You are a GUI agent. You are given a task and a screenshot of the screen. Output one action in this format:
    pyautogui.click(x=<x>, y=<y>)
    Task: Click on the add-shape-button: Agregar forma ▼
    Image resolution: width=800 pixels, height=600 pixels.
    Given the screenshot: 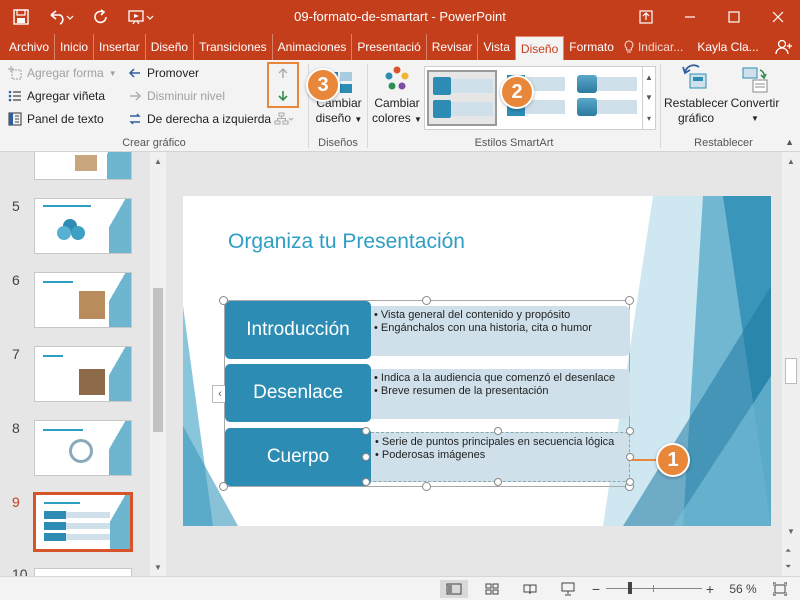 What is the action you would take?
    pyautogui.click(x=62, y=73)
    